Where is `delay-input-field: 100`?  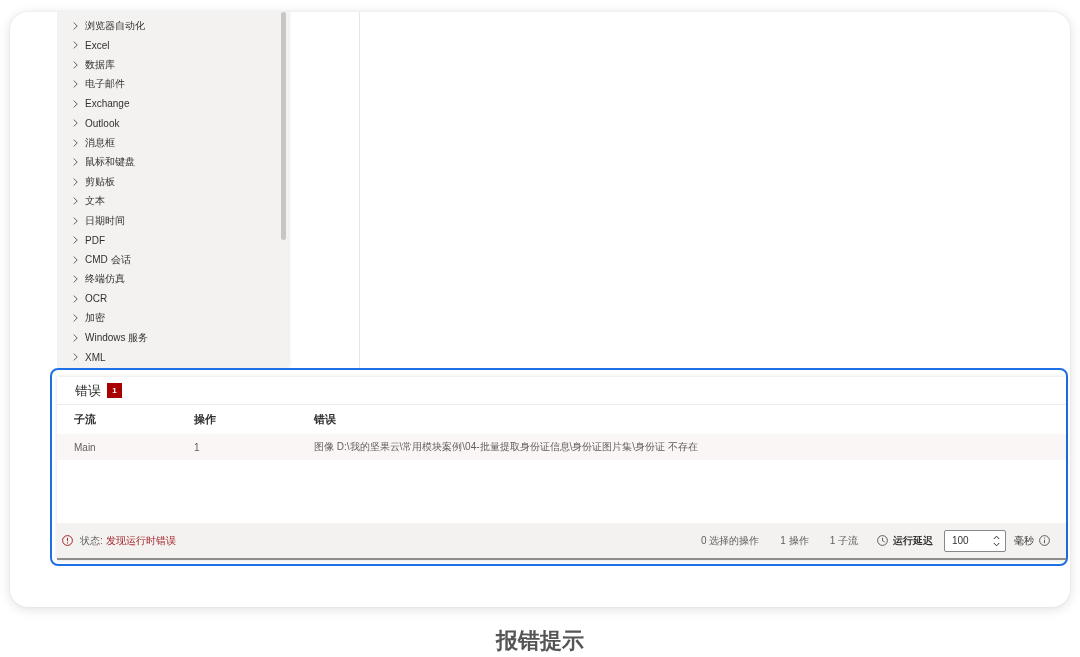 delay-input-field: 100 is located at coordinates (975, 540).